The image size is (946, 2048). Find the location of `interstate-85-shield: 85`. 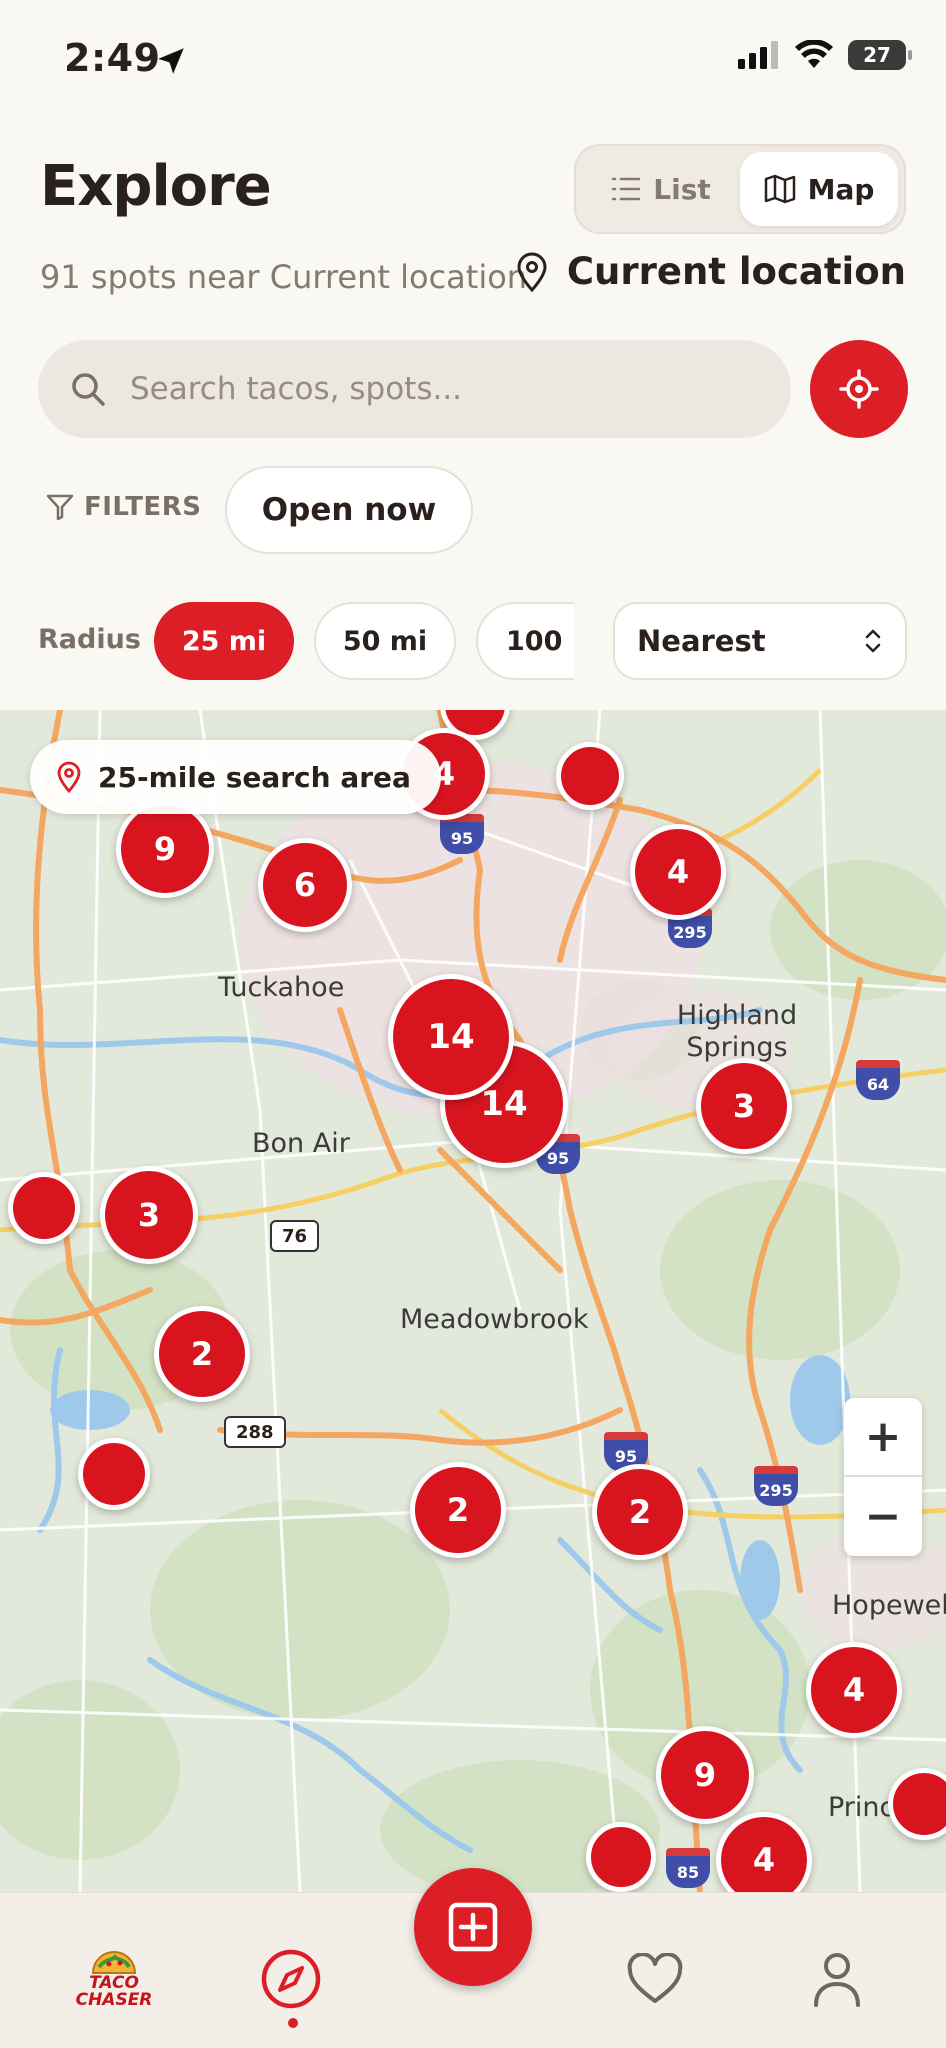

interstate-85-shield: 85 is located at coordinates (688, 1868).